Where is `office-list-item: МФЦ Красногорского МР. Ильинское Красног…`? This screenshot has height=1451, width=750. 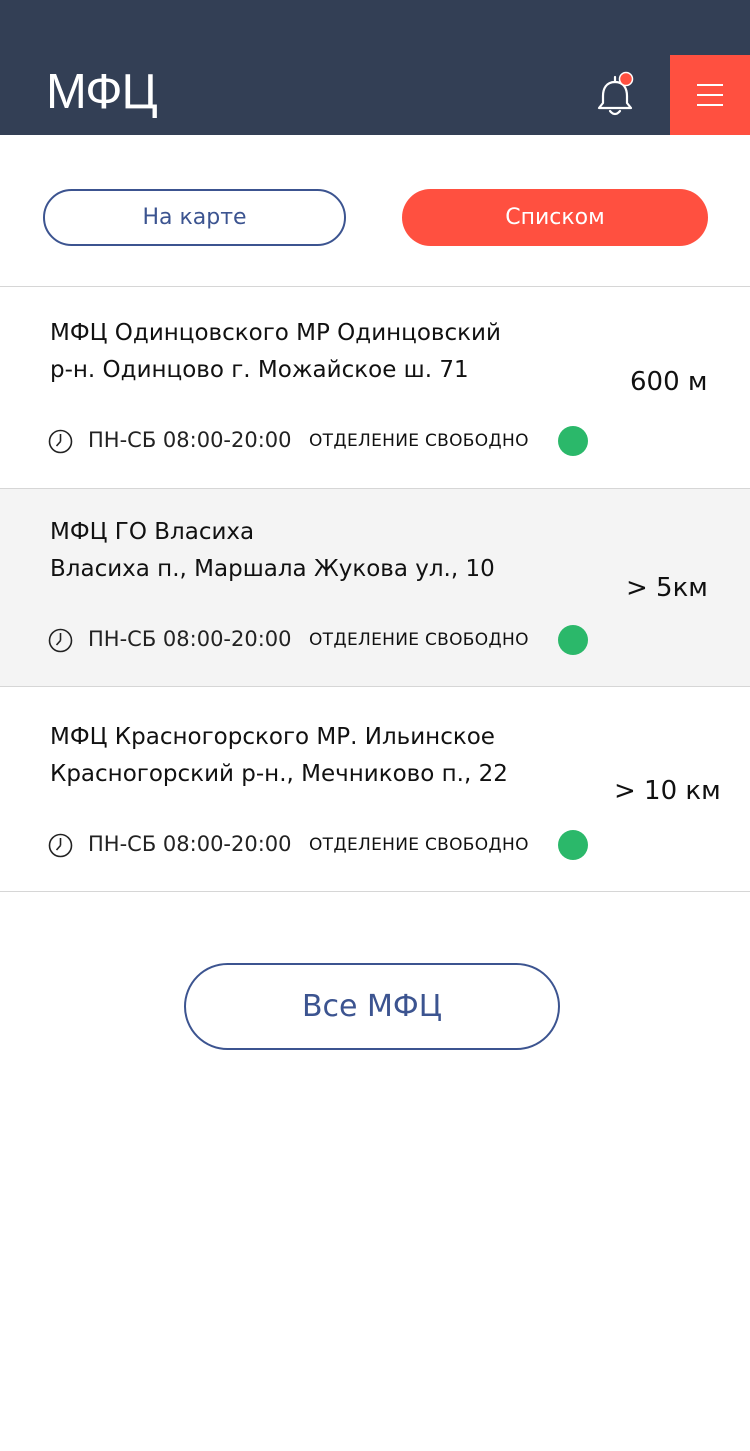 office-list-item: МФЦ Красногорского МР. Ильинское Красног… is located at coordinates (375, 789).